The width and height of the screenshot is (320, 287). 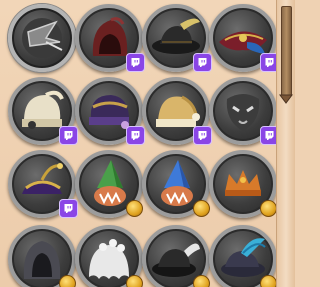 What do you see at coordinates (286, 99) in the screenshot?
I see `scroll-down-arrow-icon` at bounding box center [286, 99].